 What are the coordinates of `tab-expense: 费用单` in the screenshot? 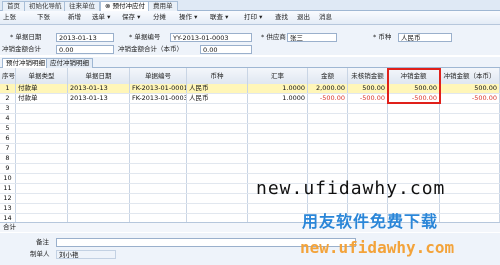 It's located at (163, 6).